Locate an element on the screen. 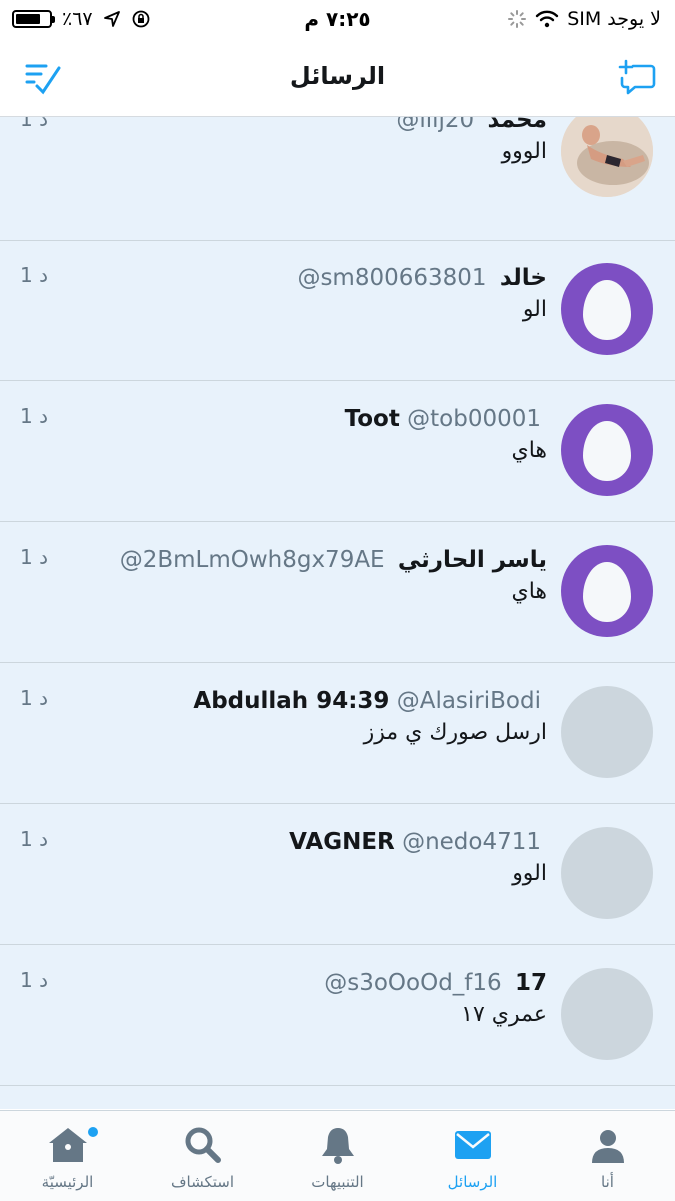 This screenshot has height=1201, width=675. page-title: الرسائل is located at coordinates (337, 76).